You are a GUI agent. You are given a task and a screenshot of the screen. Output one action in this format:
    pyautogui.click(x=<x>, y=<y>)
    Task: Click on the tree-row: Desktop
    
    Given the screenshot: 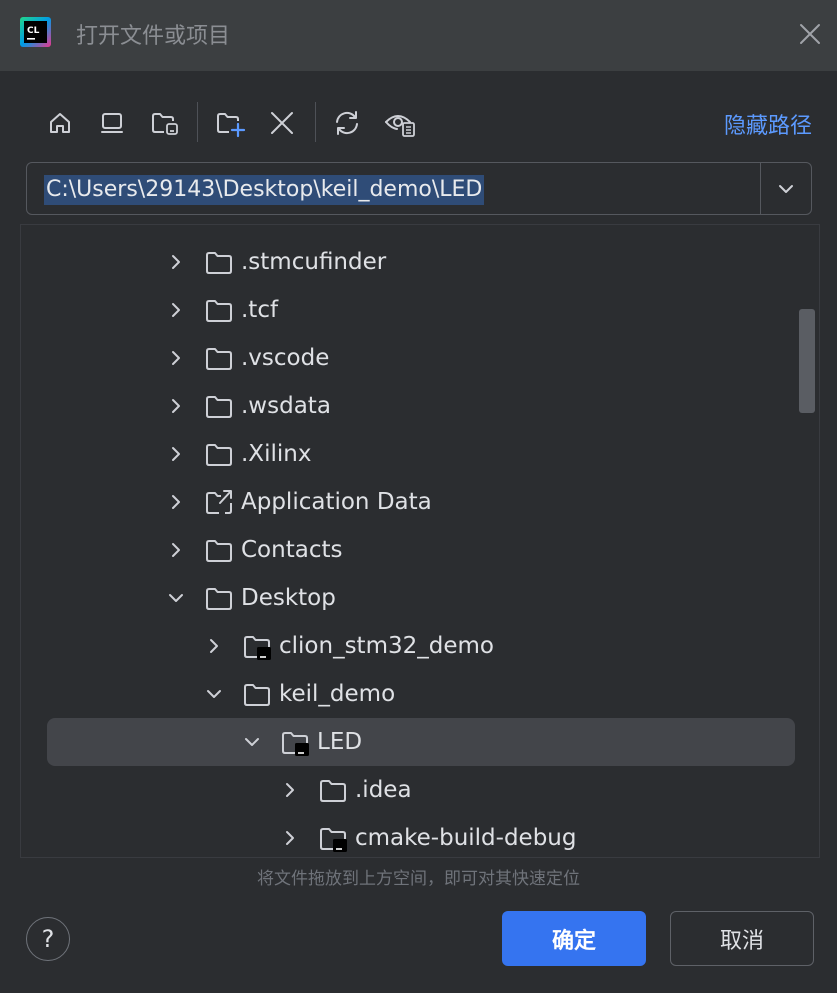 What is the action you would take?
    pyautogui.click(x=420, y=598)
    